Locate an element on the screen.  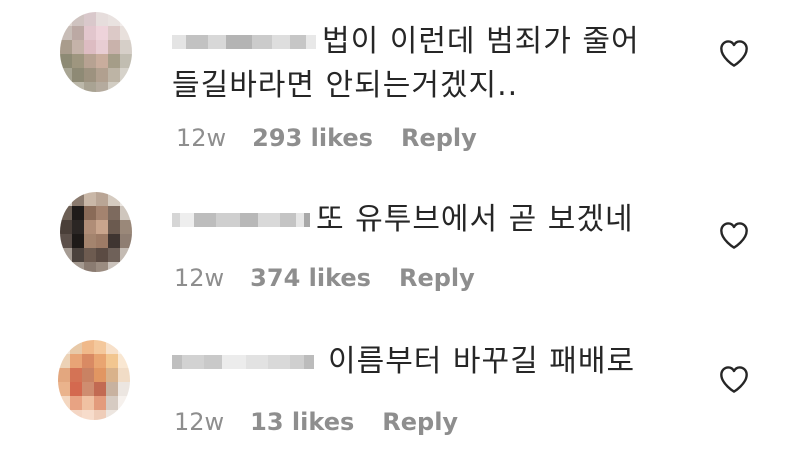
comment-line: 또 유투브에서 곧 보겠네 is located at coordinates (403, 220).